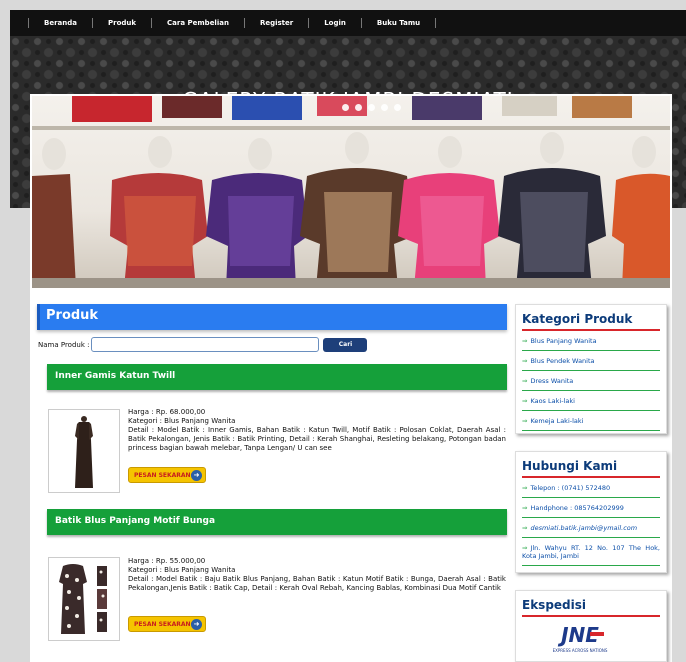  I want to click on nav-item-login: Login, so click(335, 23).